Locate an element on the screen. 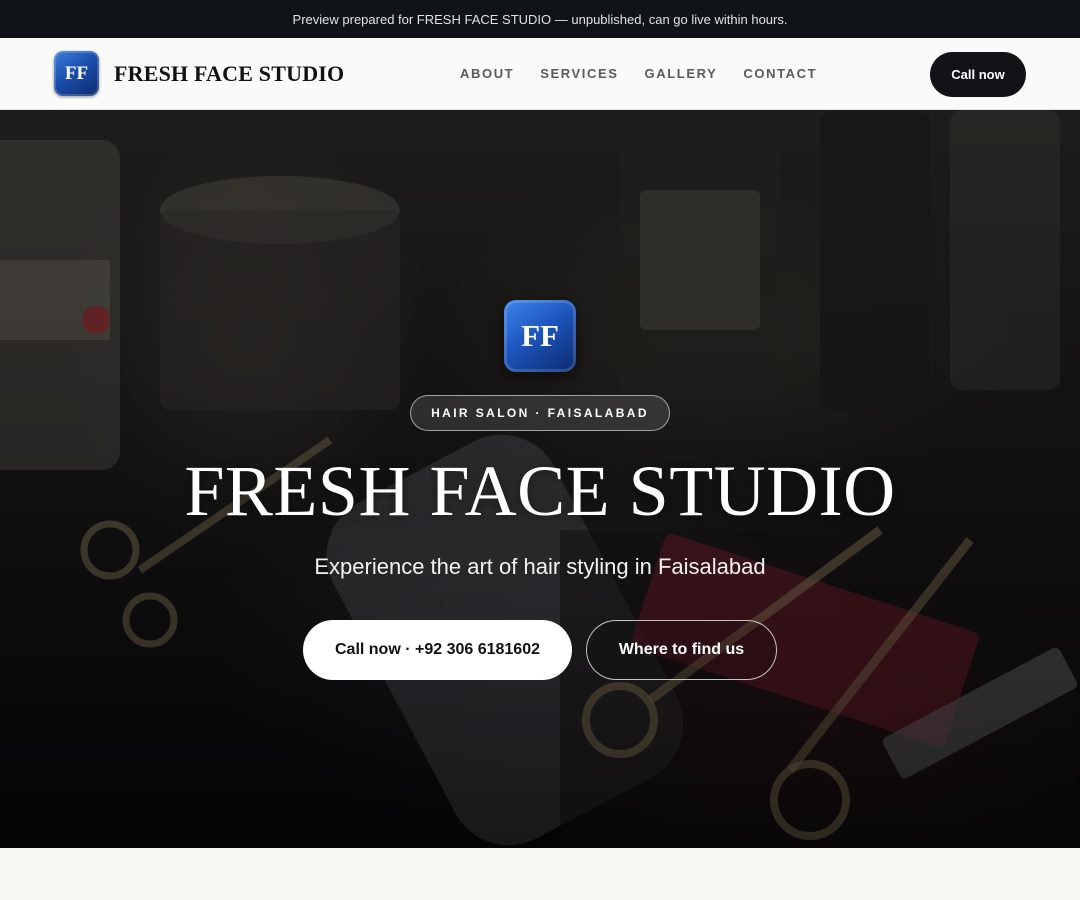 The image size is (1080, 900). nav-link-contact: CONTACT is located at coordinates (780, 73).